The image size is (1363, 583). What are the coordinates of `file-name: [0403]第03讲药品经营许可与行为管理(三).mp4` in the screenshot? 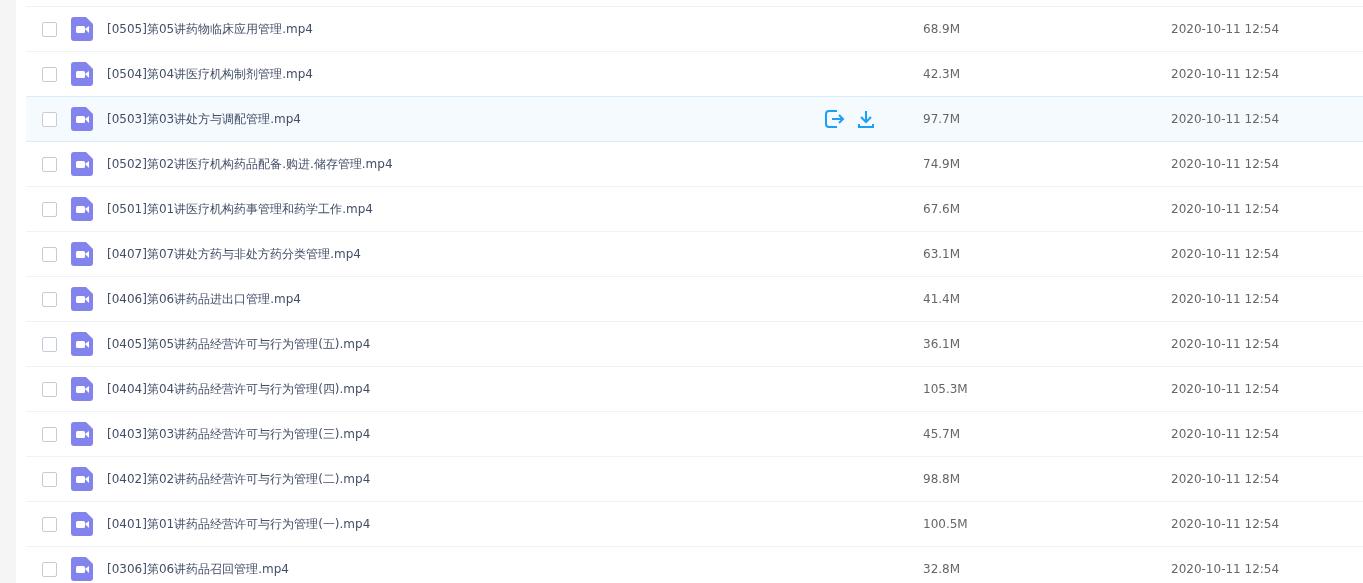 It's located at (477, 434).